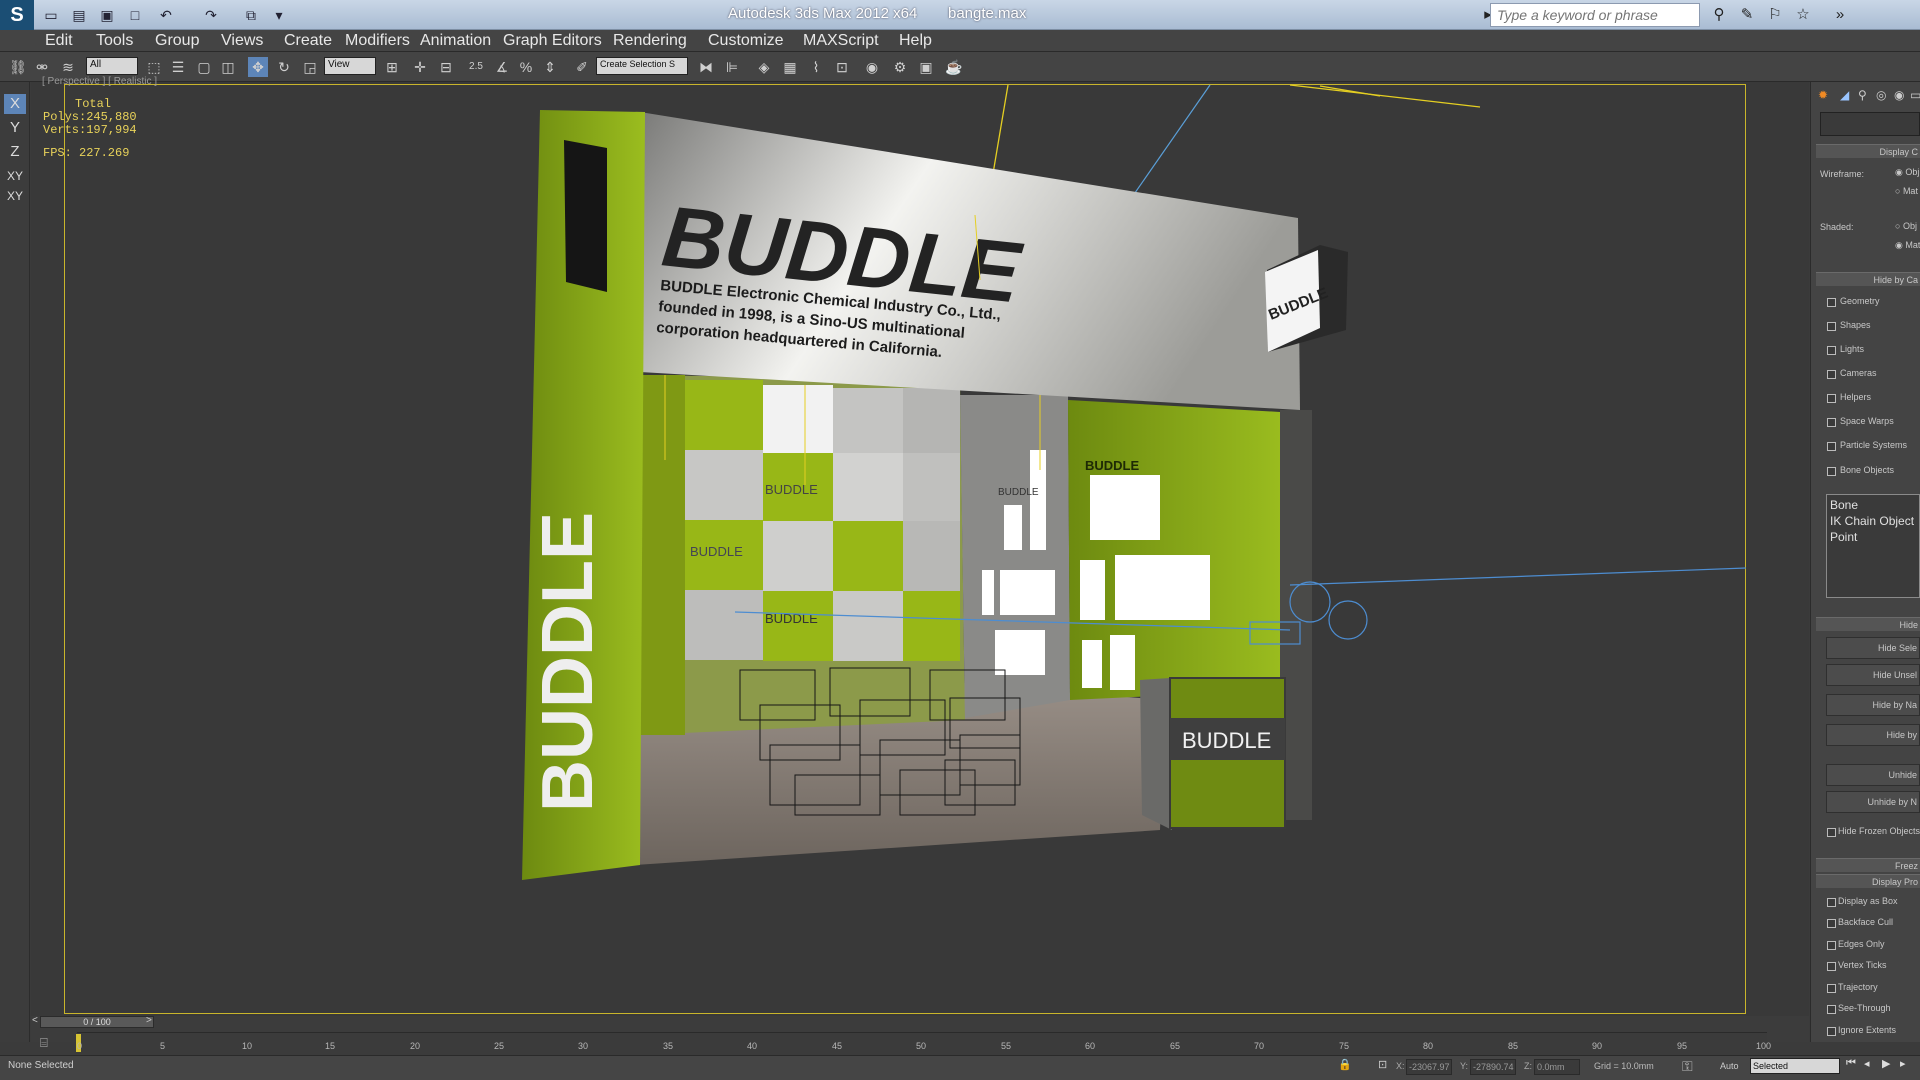  I want to click on frame-tick: 100, so click(1764, 1046).